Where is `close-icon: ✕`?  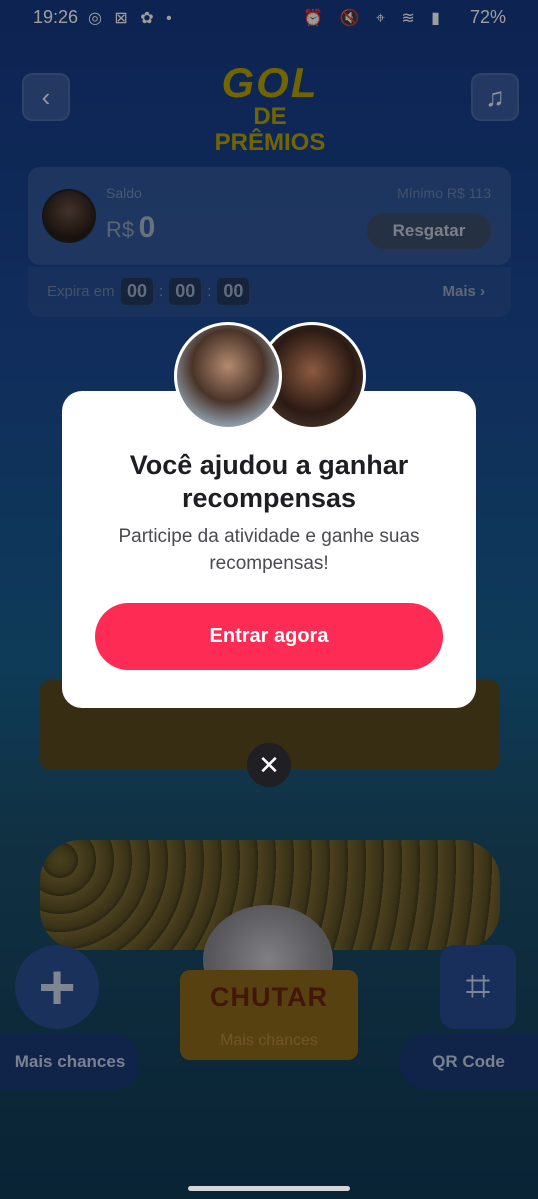 close-icon: ✕ is located at coordinates (269, 764).